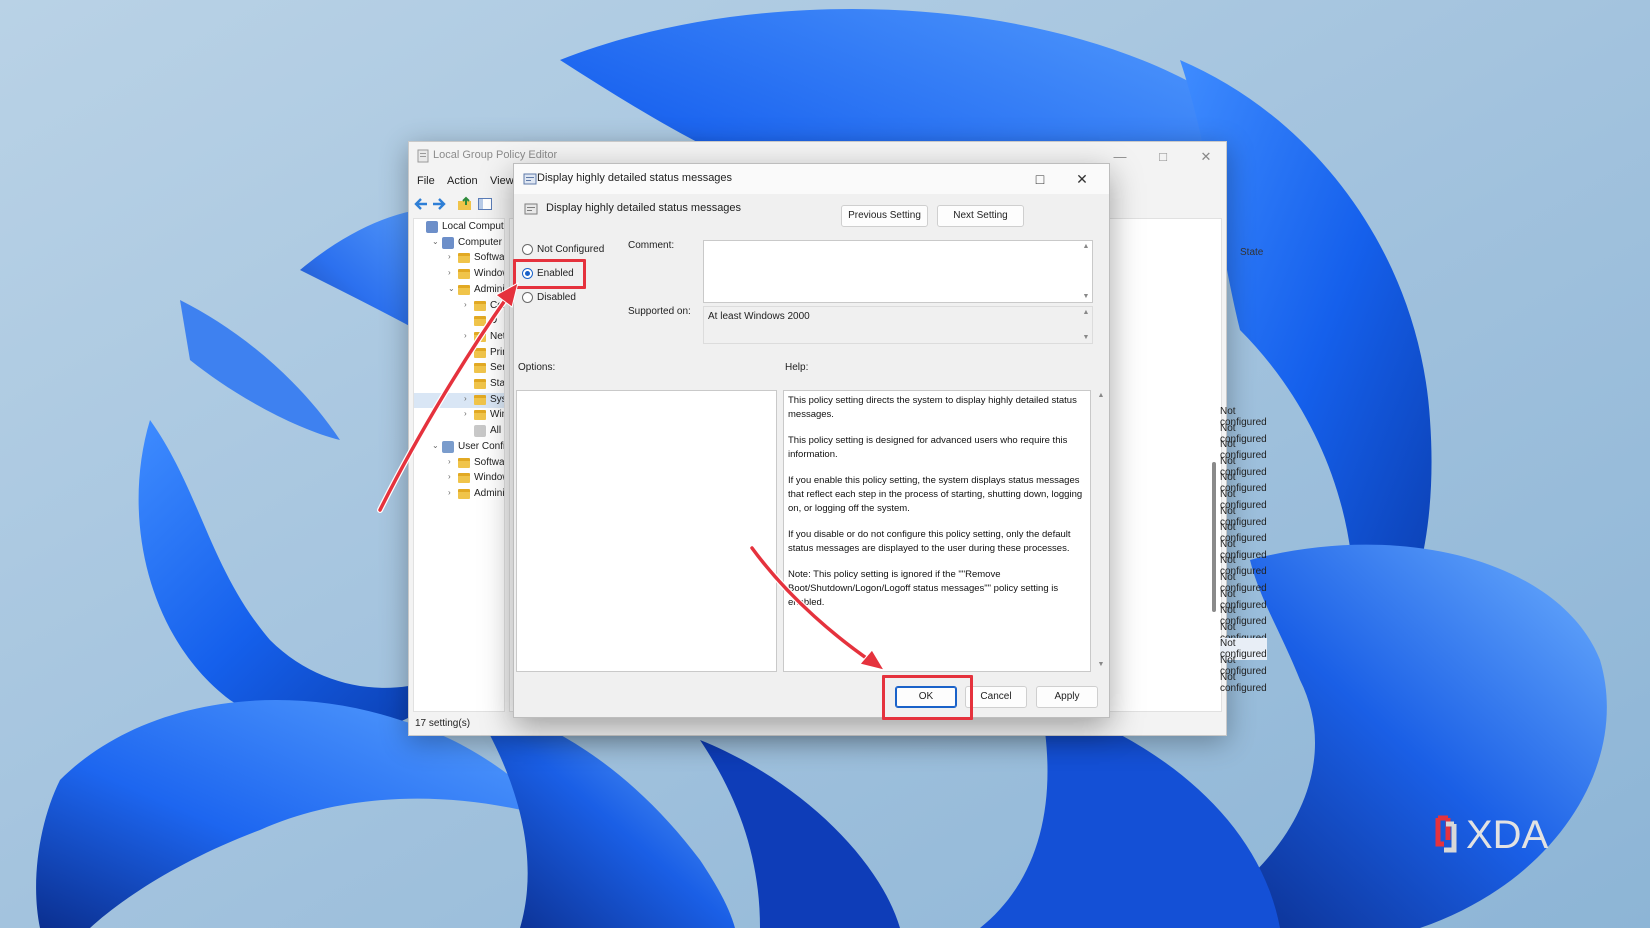 This screenshot has height=928, width=1650. What do you see at coordinates (497, 399) in the screenshot?
I see `tree-item-label: System` at bounding box center [497, 399].